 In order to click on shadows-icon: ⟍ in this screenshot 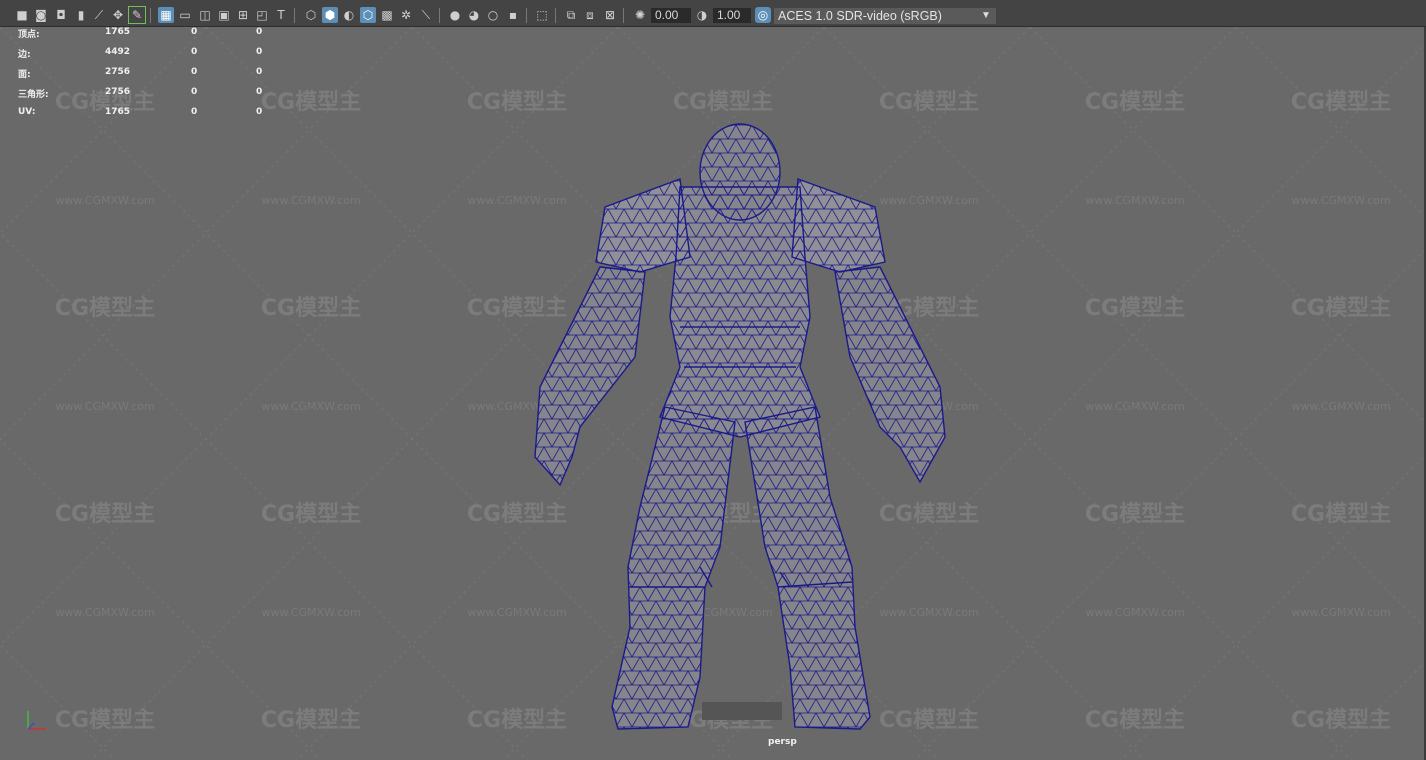, I will do `click(426, 15)`.